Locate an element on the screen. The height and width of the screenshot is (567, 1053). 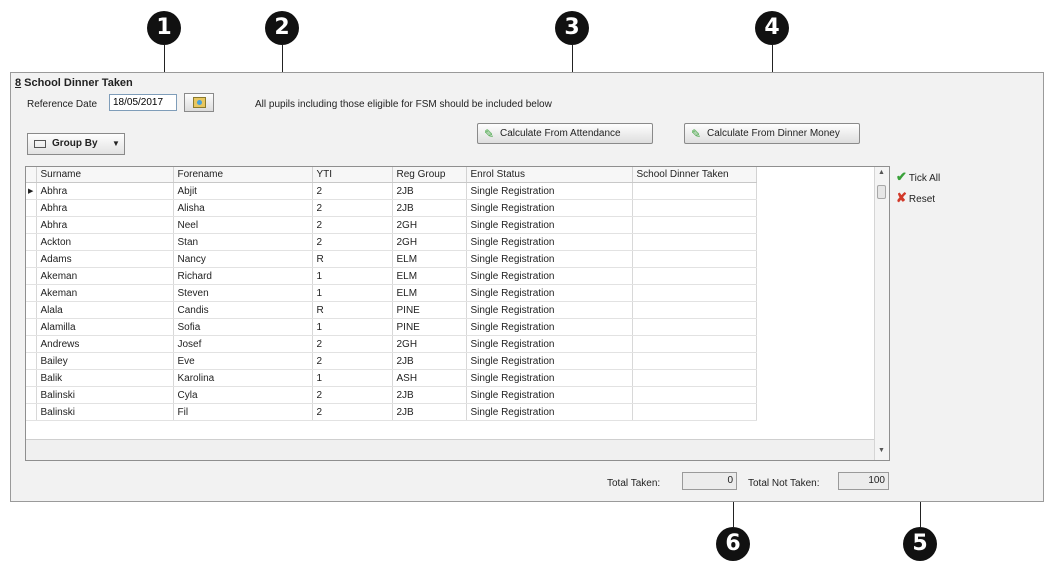
column-header-enrol-status: Enrol Status is located at coordinates (549, 175).